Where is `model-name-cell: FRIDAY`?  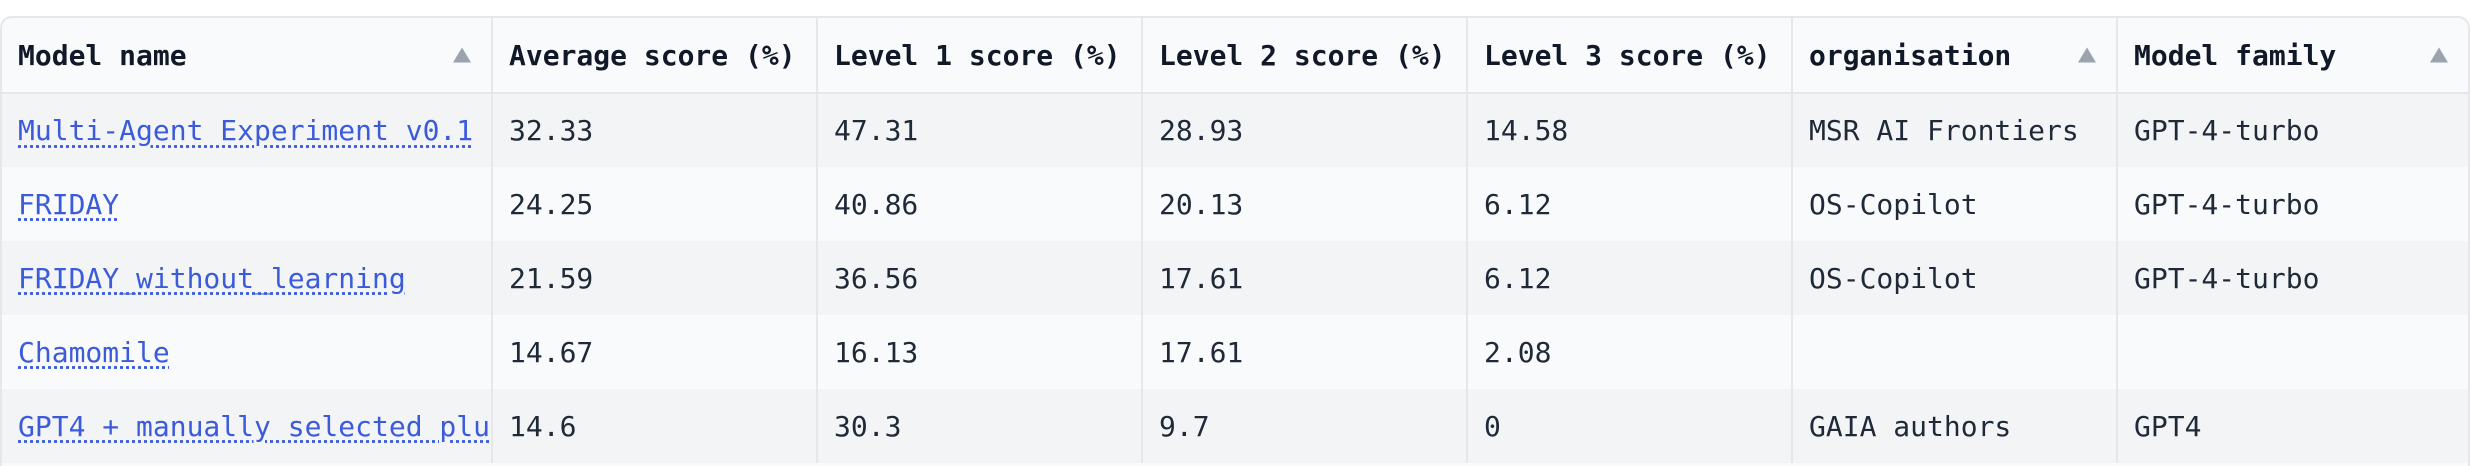
model-name-cell: FRIDAY is located at coordinates (247, 204).